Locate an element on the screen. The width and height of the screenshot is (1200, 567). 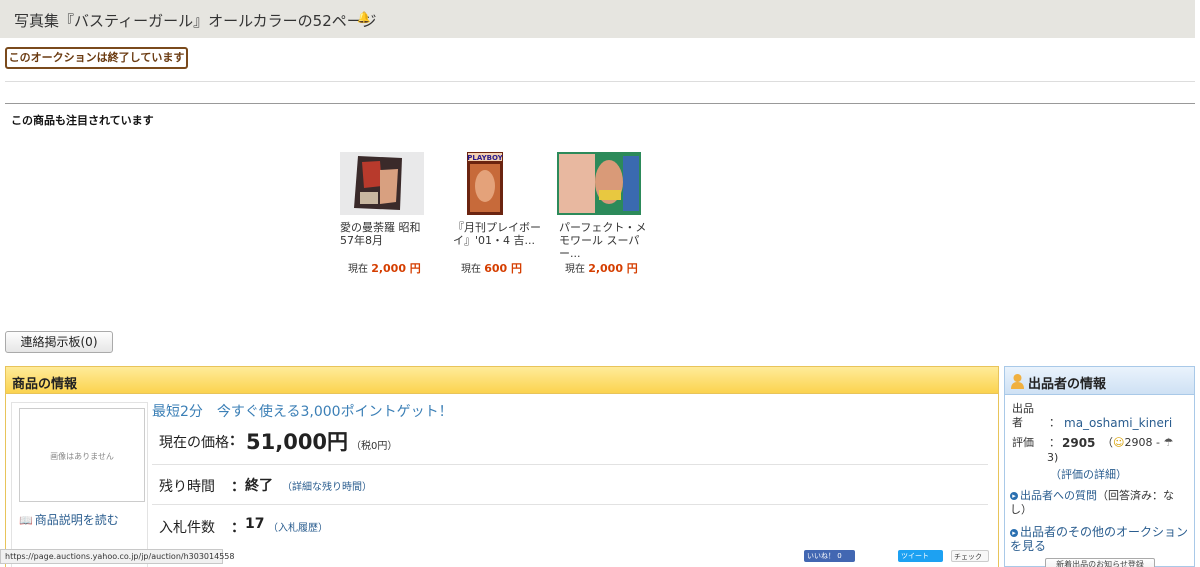
current-price-label: 現在の価格 is located at coordinates (194, 443).